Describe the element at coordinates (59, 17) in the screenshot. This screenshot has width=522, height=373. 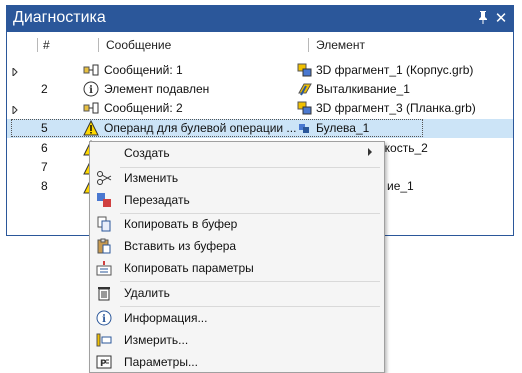
I see `panel-title: Диагностика` at that location.